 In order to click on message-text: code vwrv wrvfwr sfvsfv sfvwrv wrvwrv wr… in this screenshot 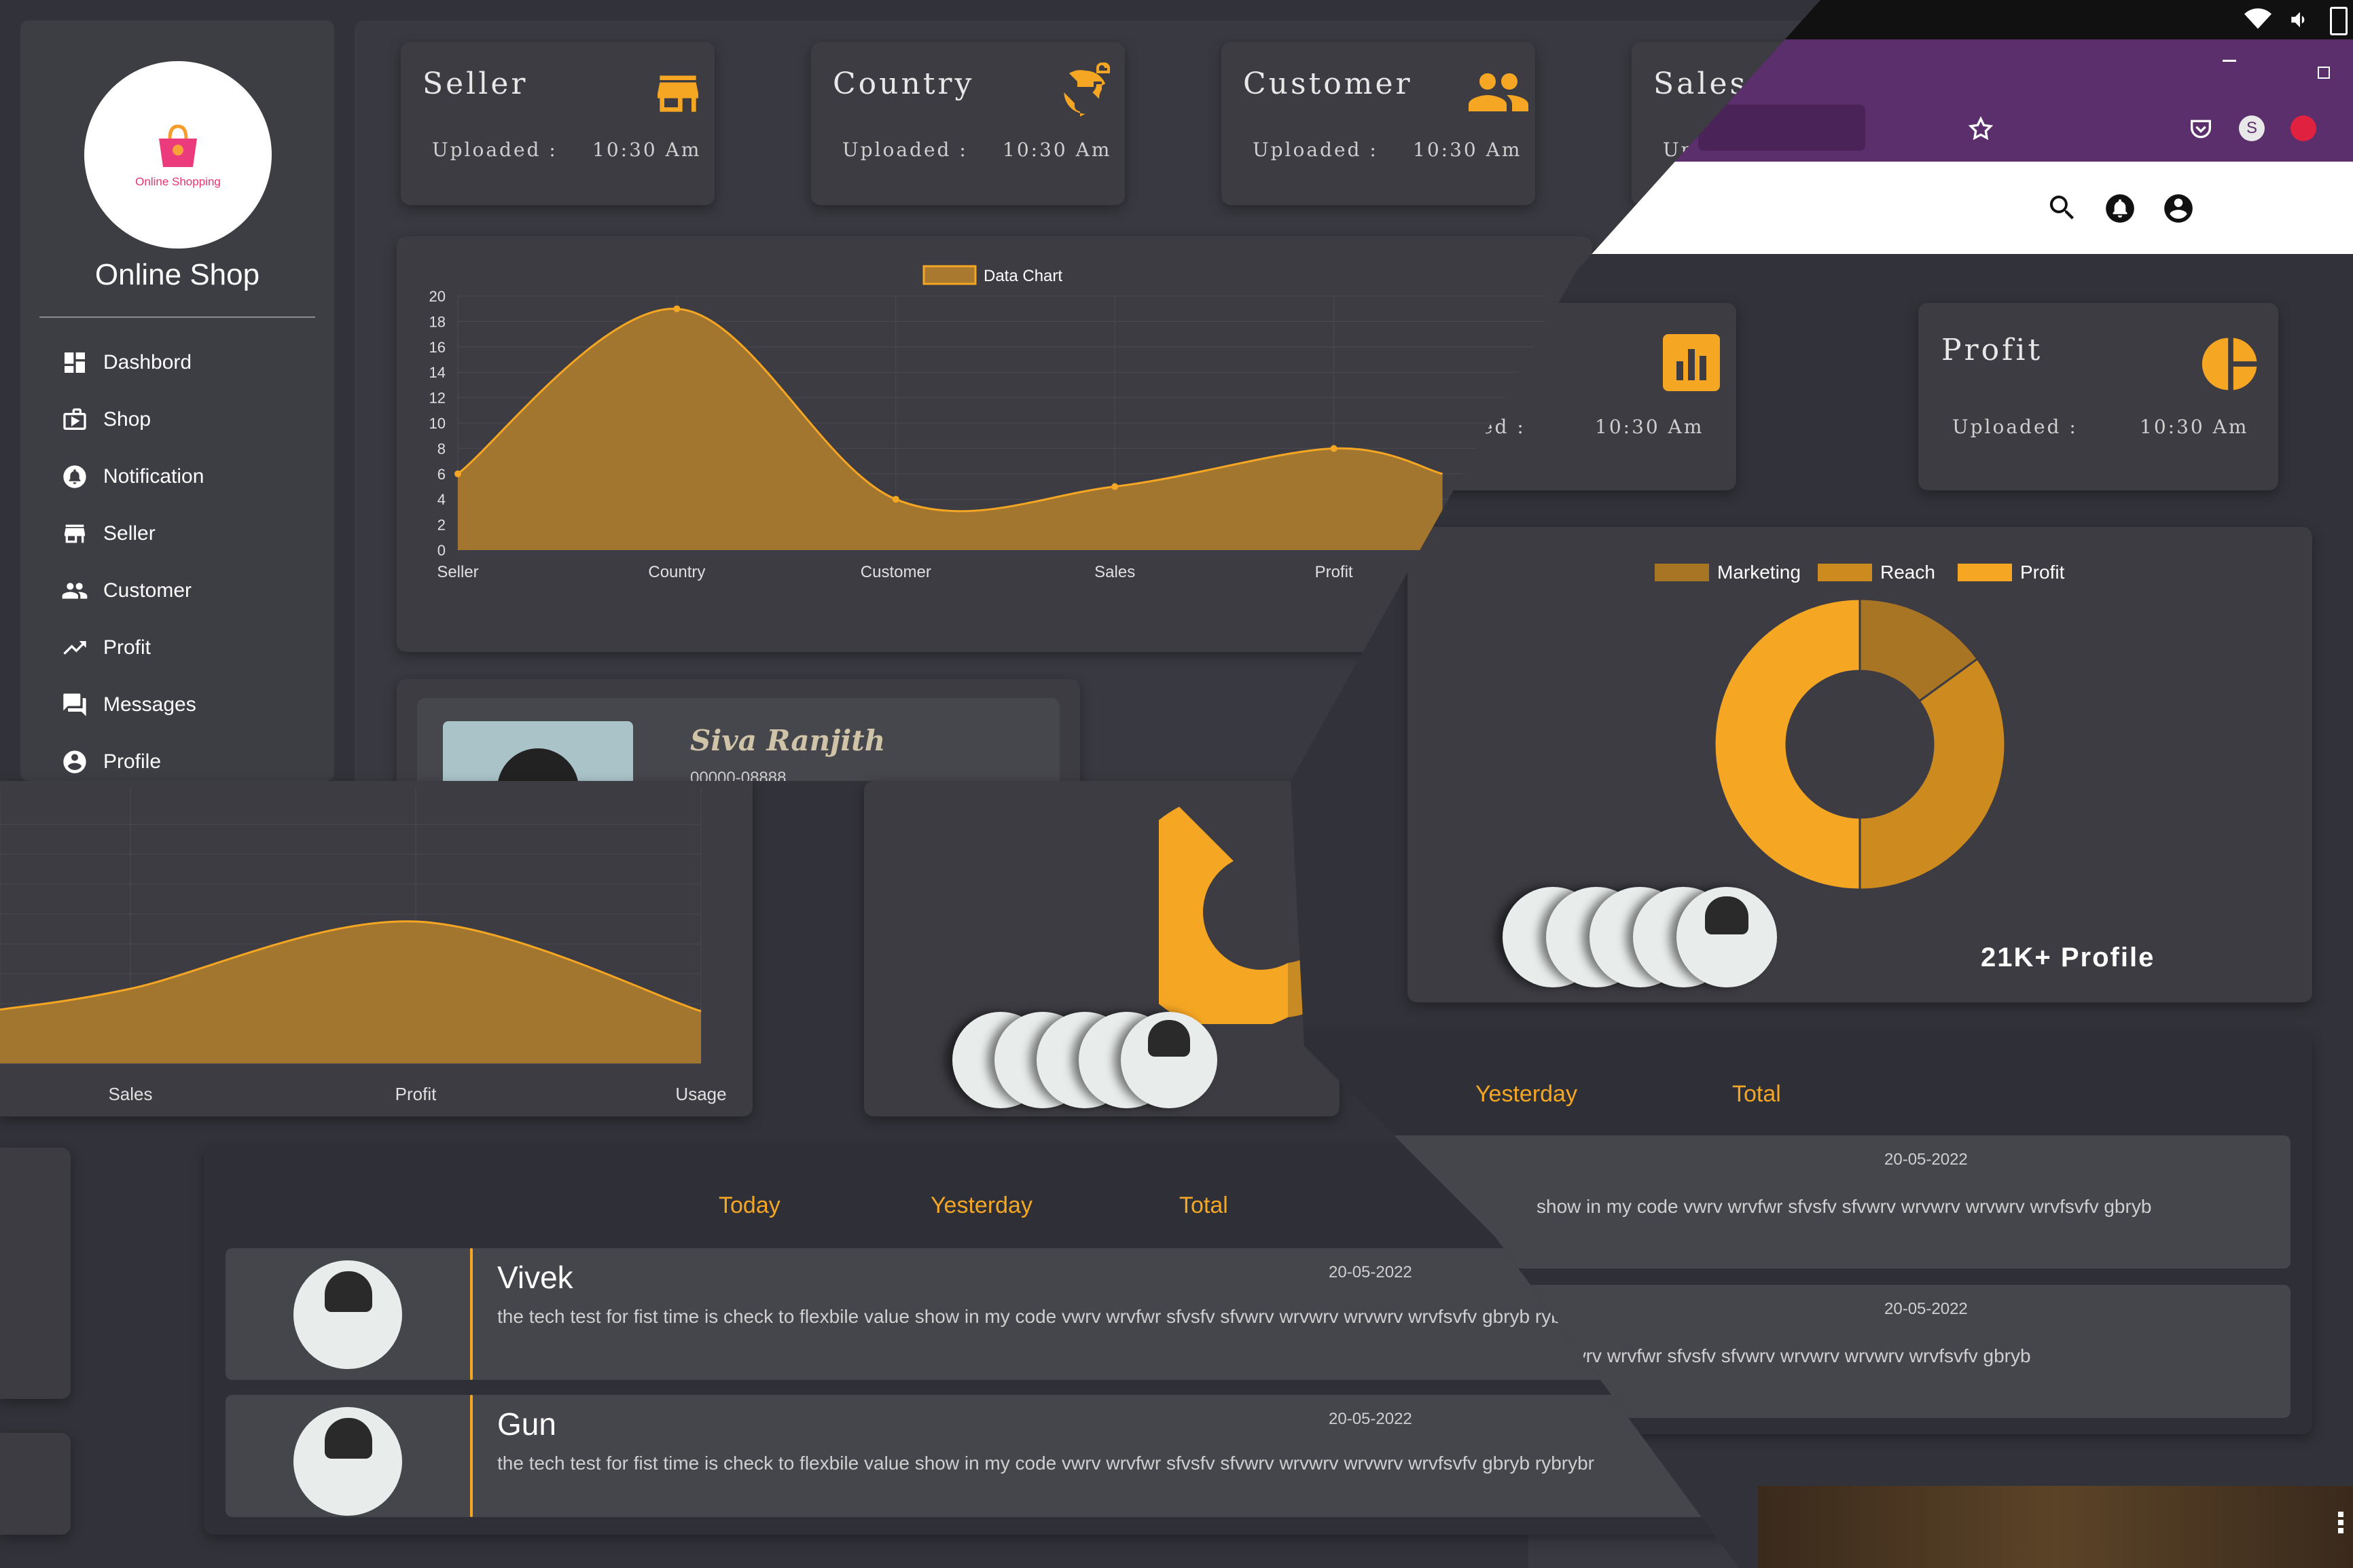, I will do `click(1773, 1356)`.